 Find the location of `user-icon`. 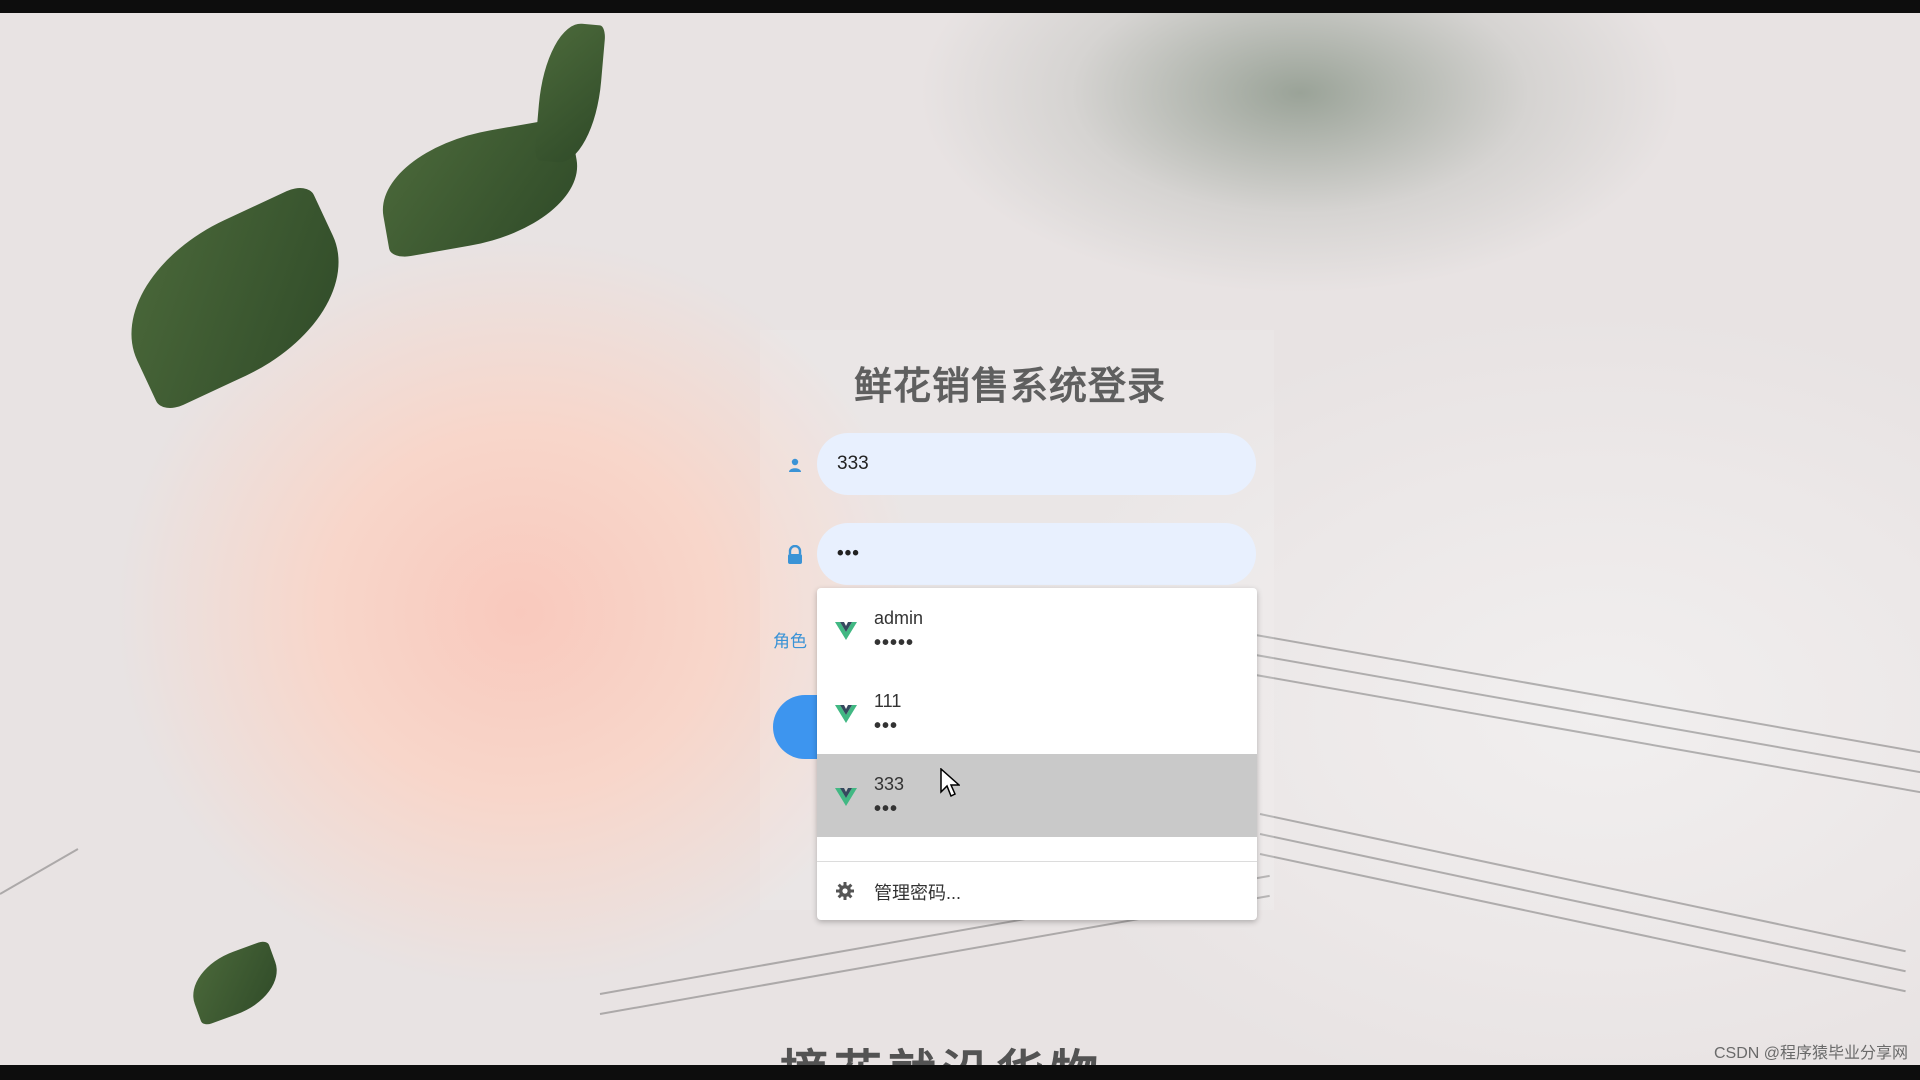

user-icon is located at coordinates (795, 465).